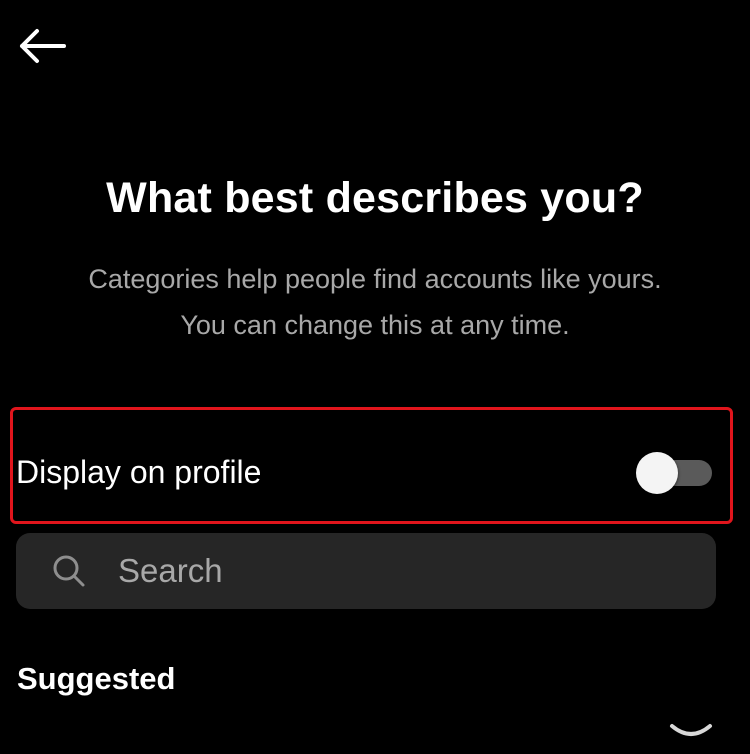 This screenshot has height=754, width=750. I want to click on display-on-profile-toggle, so click(676, 472).